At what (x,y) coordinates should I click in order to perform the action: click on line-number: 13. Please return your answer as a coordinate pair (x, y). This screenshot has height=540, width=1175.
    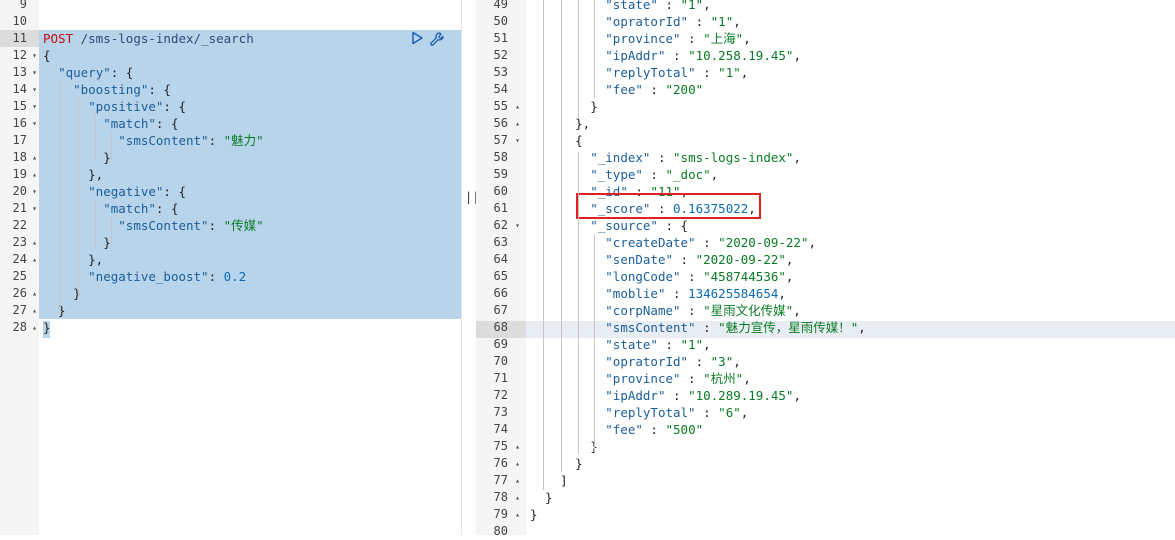
    Looking at the image, I should click on (19, 72).